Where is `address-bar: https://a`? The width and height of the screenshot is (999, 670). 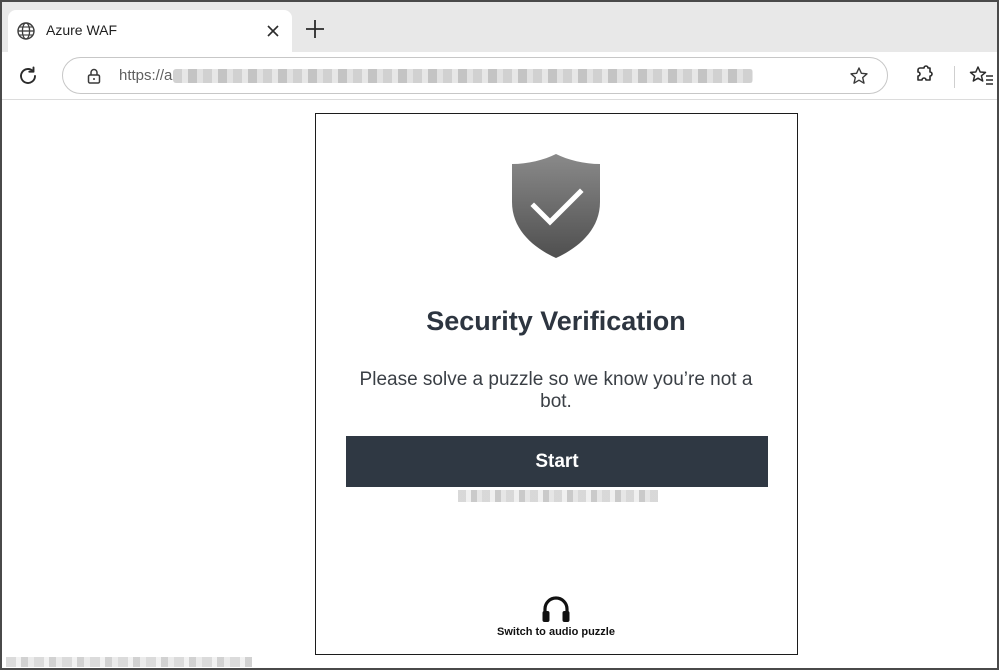 address-bar: https://a is located at coordinates (475, 75).